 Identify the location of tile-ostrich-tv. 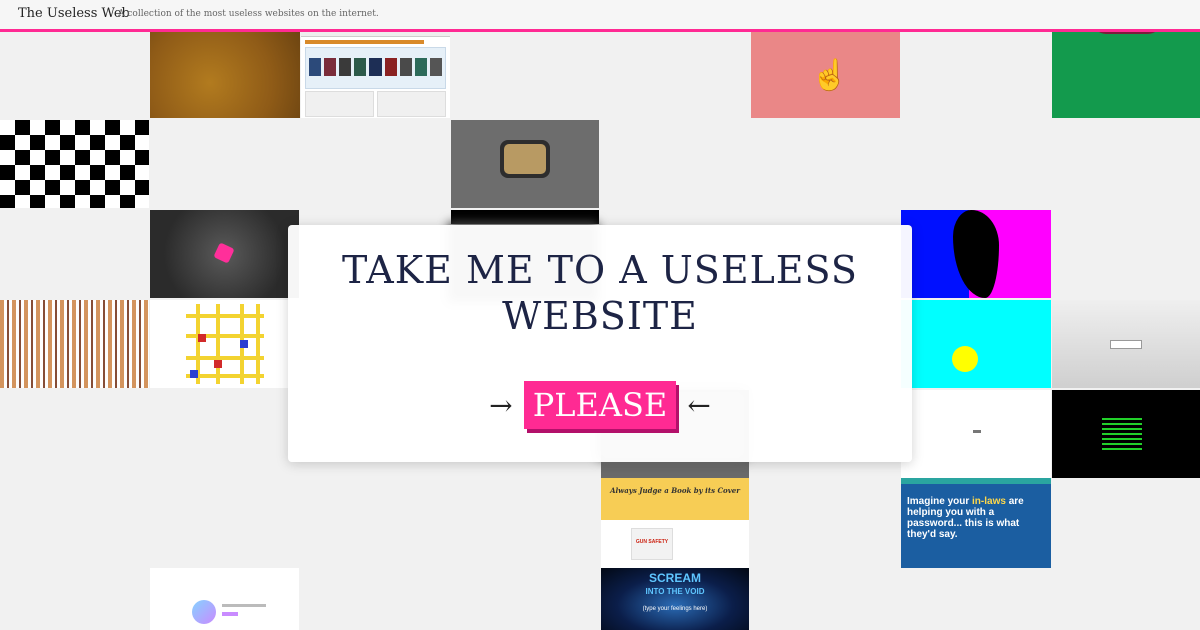
(525, 164).